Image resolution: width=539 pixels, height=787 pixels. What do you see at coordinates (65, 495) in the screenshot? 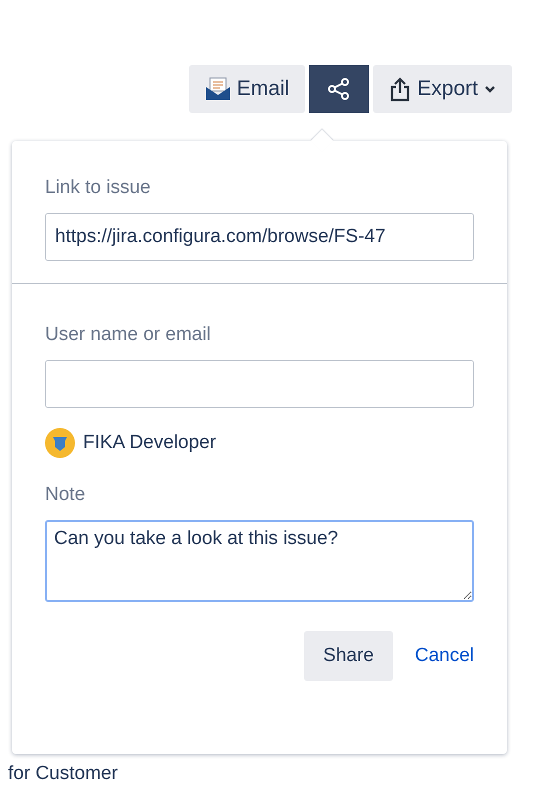
I see `field-label: Note` at bounding box center [65, 495].